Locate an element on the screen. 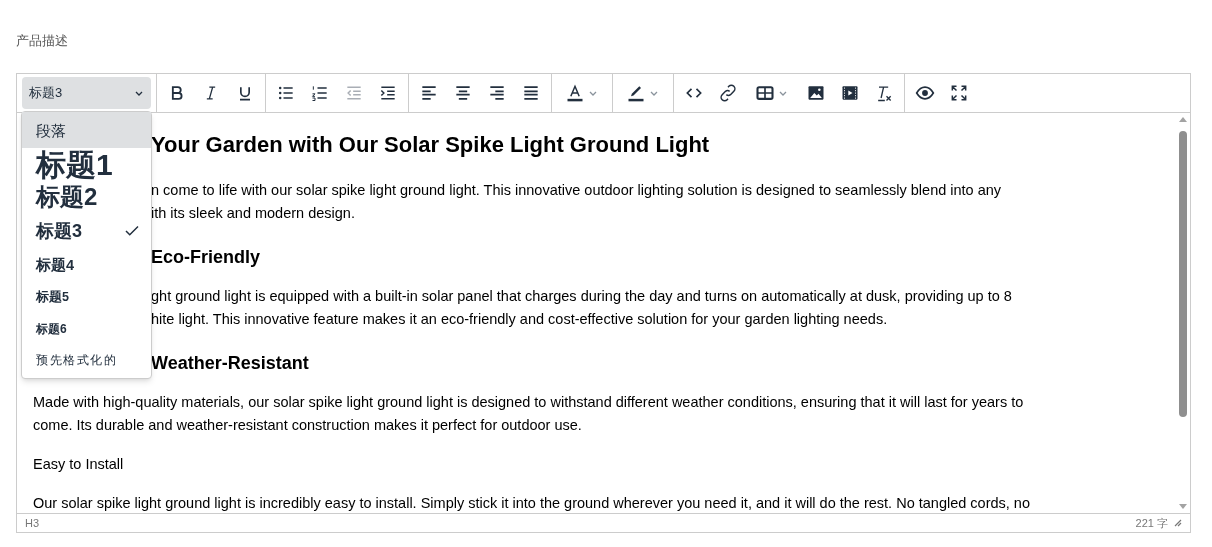 The height and width of the screenshot is (547, 1212). subheading: Weather-Resistant is located at coordinates (230, 363).